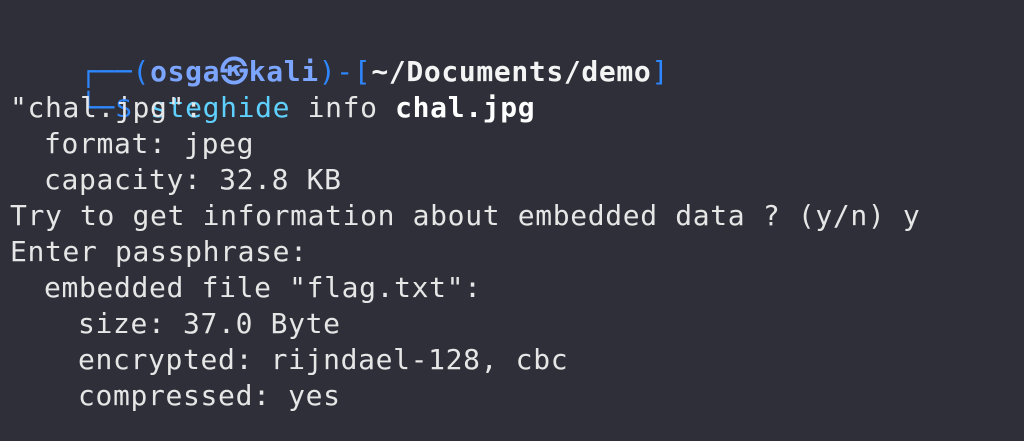 This screenshot has height=441, width=1024. What do you see at coordinates (511, 71) in the screenshot?
I see `prompt-path: ~/Documents/demo` at bounding box center [511, 71].